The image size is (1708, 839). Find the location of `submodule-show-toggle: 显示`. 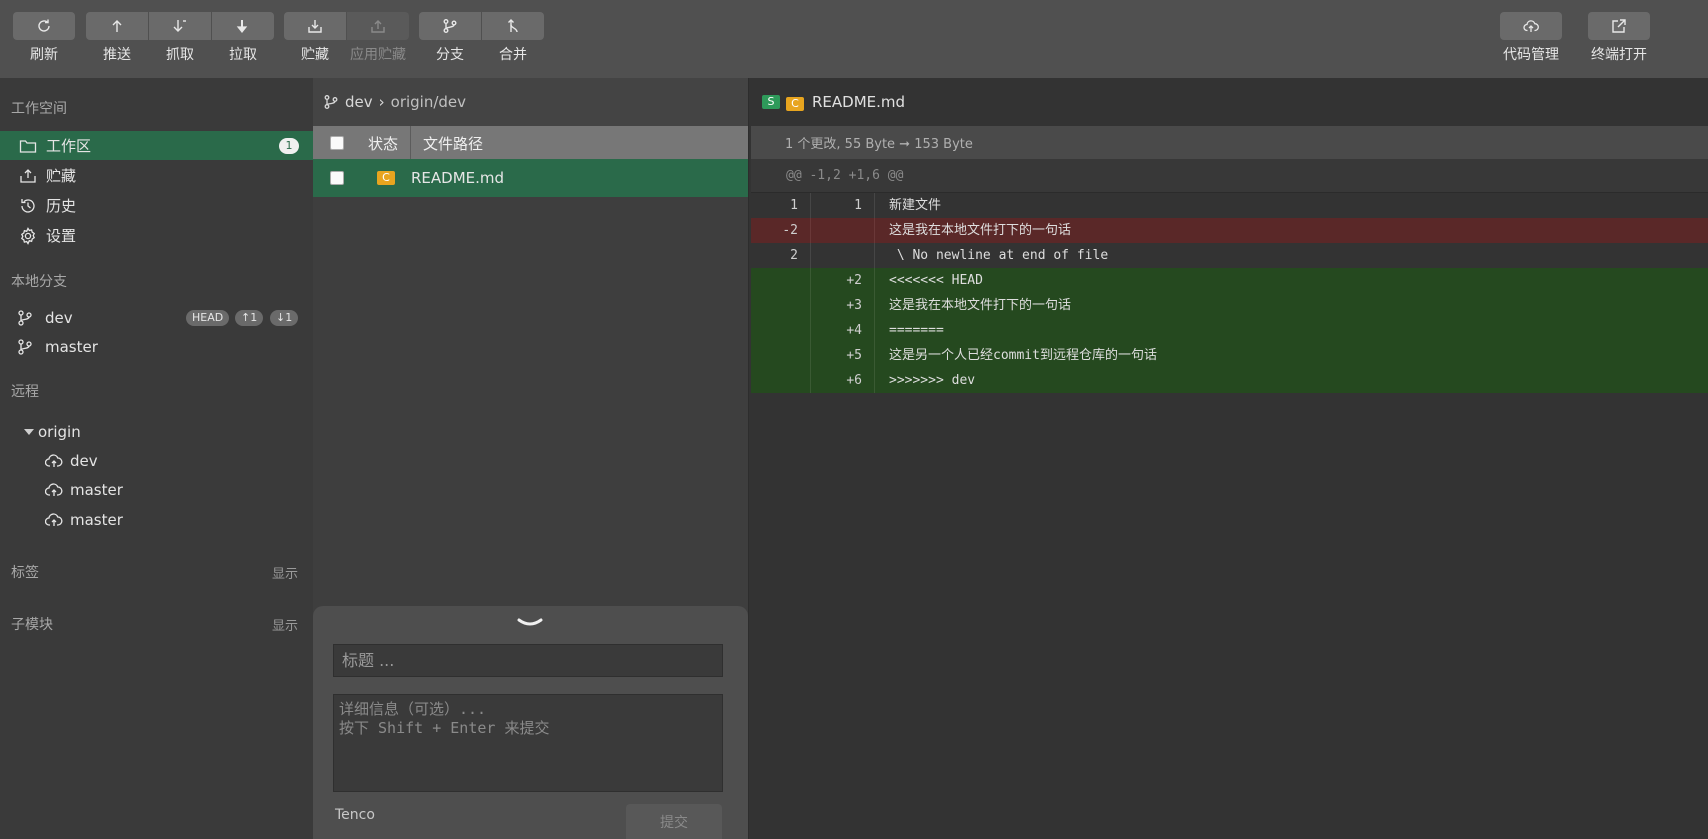

submodule-show-toggle: 显示 is located at coordinates (285, 624).